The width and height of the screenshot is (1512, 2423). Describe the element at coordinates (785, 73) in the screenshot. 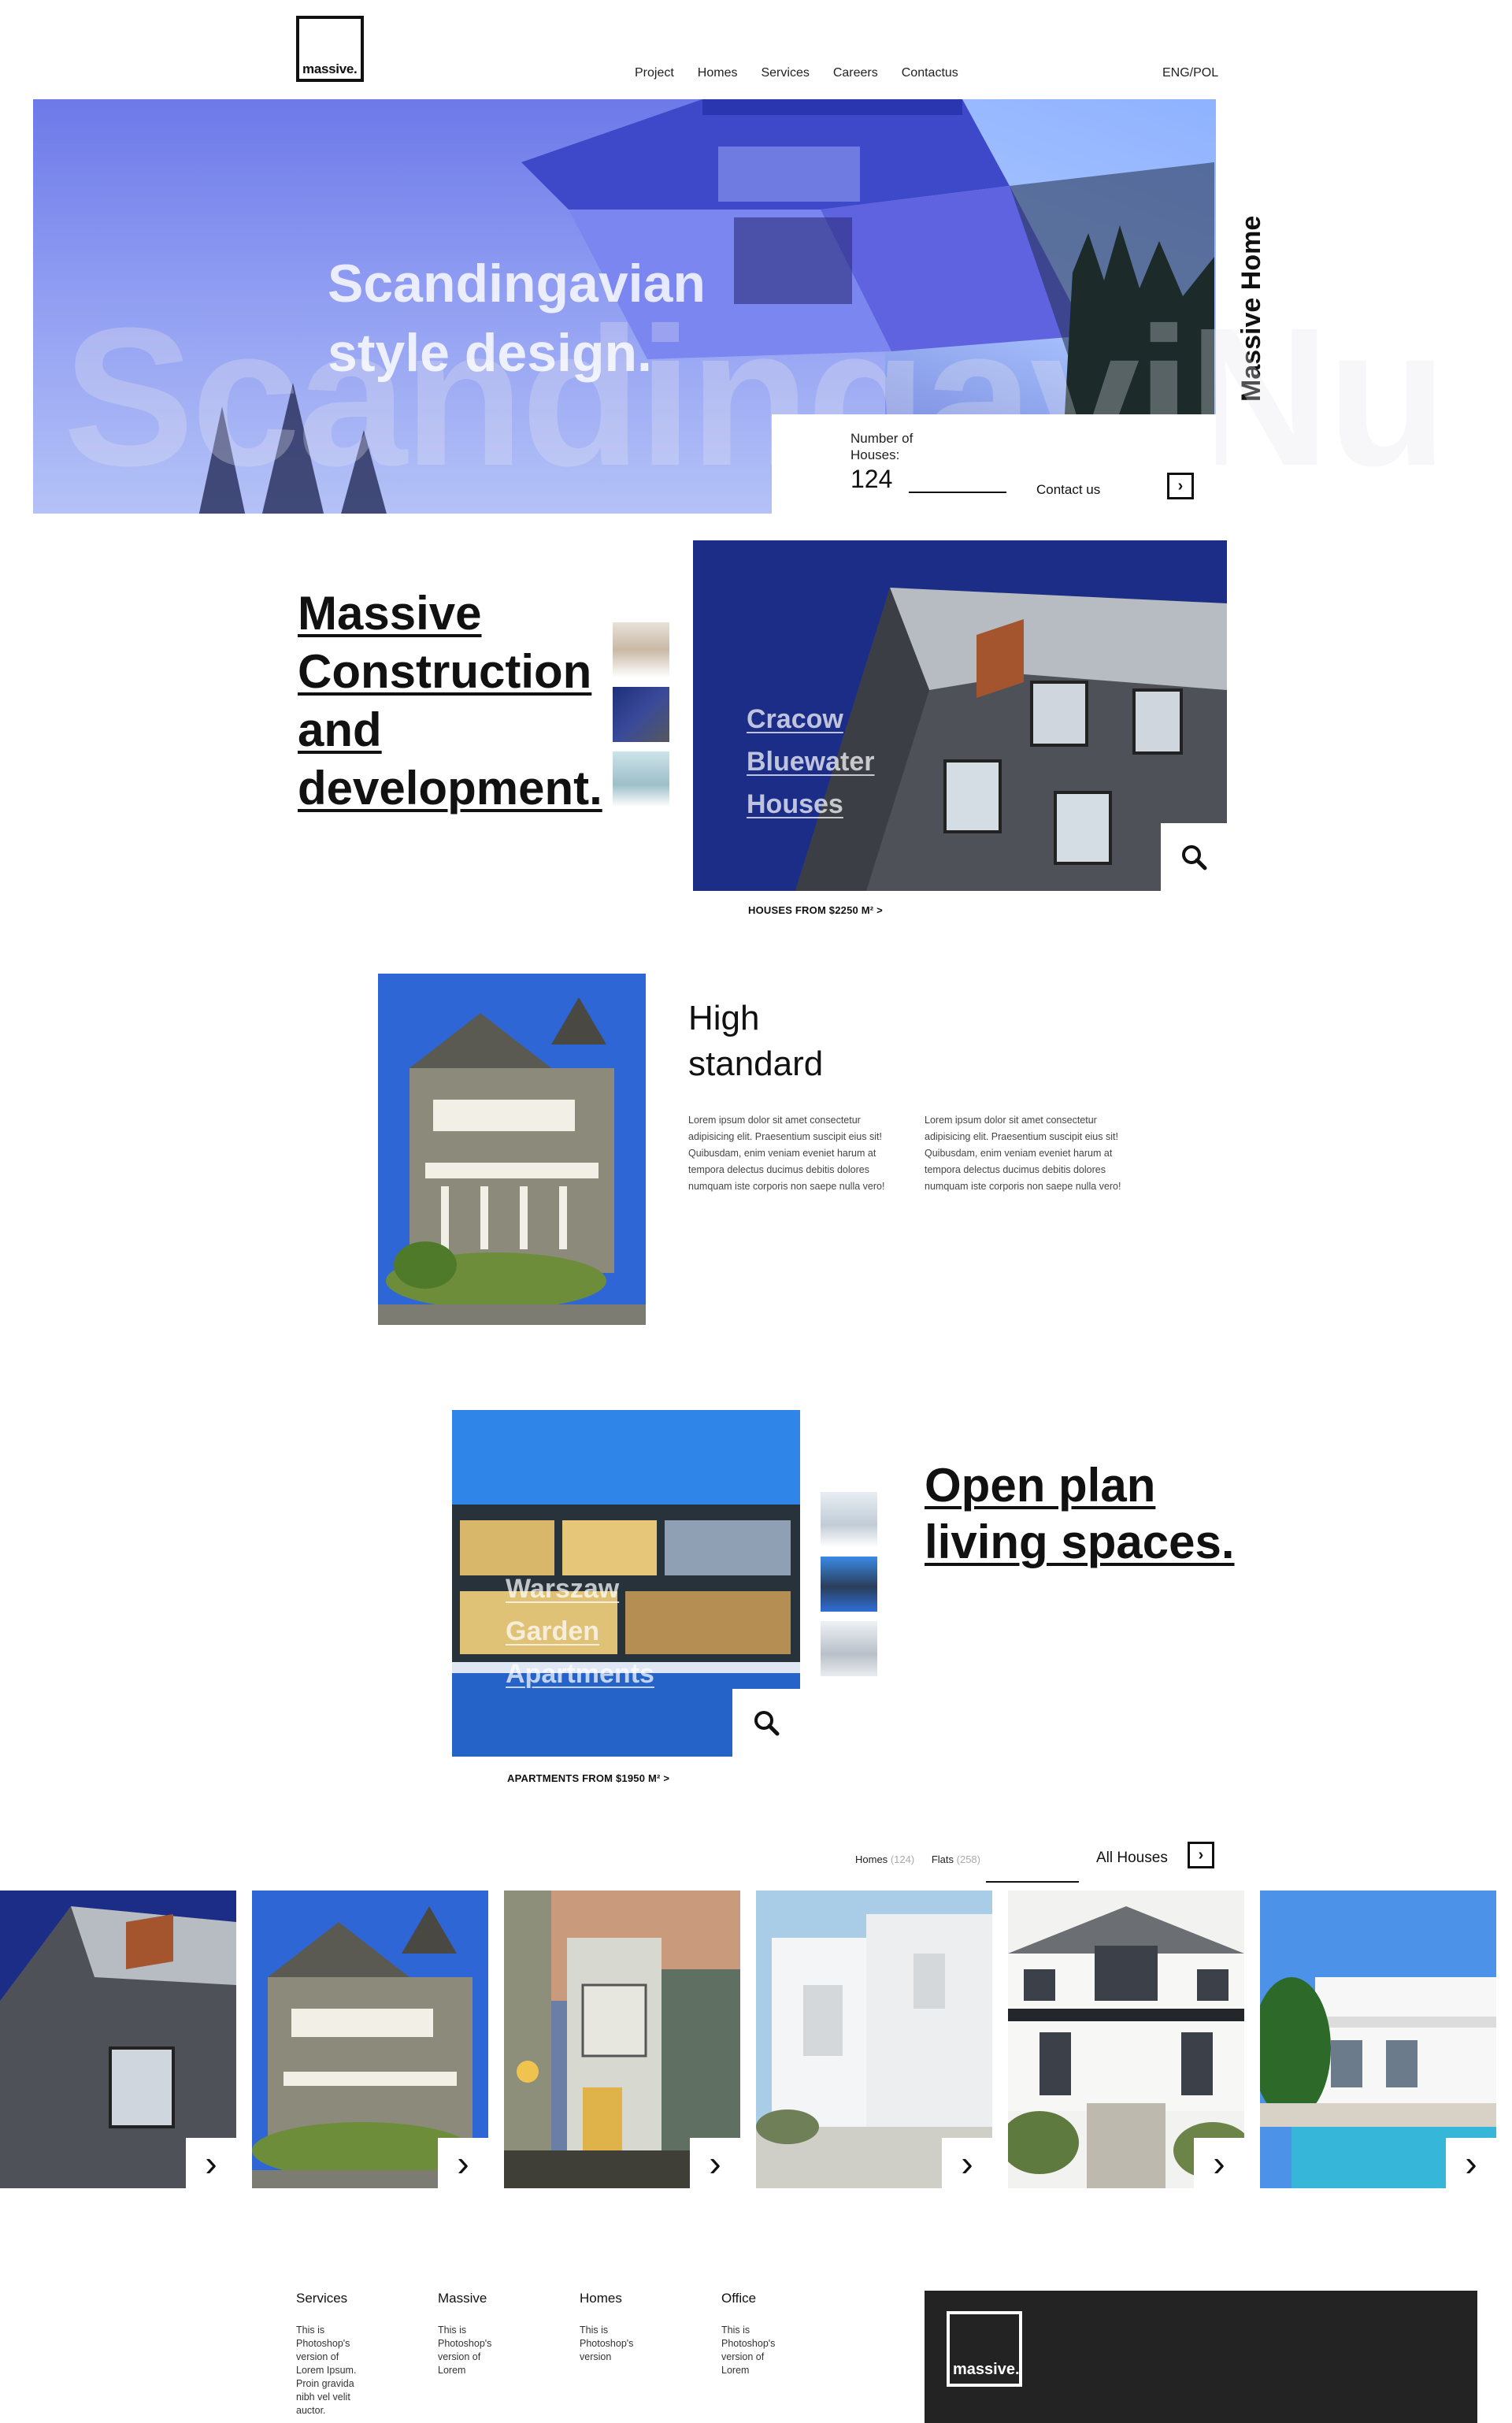

I see `nav-item-services: Services` at that location.